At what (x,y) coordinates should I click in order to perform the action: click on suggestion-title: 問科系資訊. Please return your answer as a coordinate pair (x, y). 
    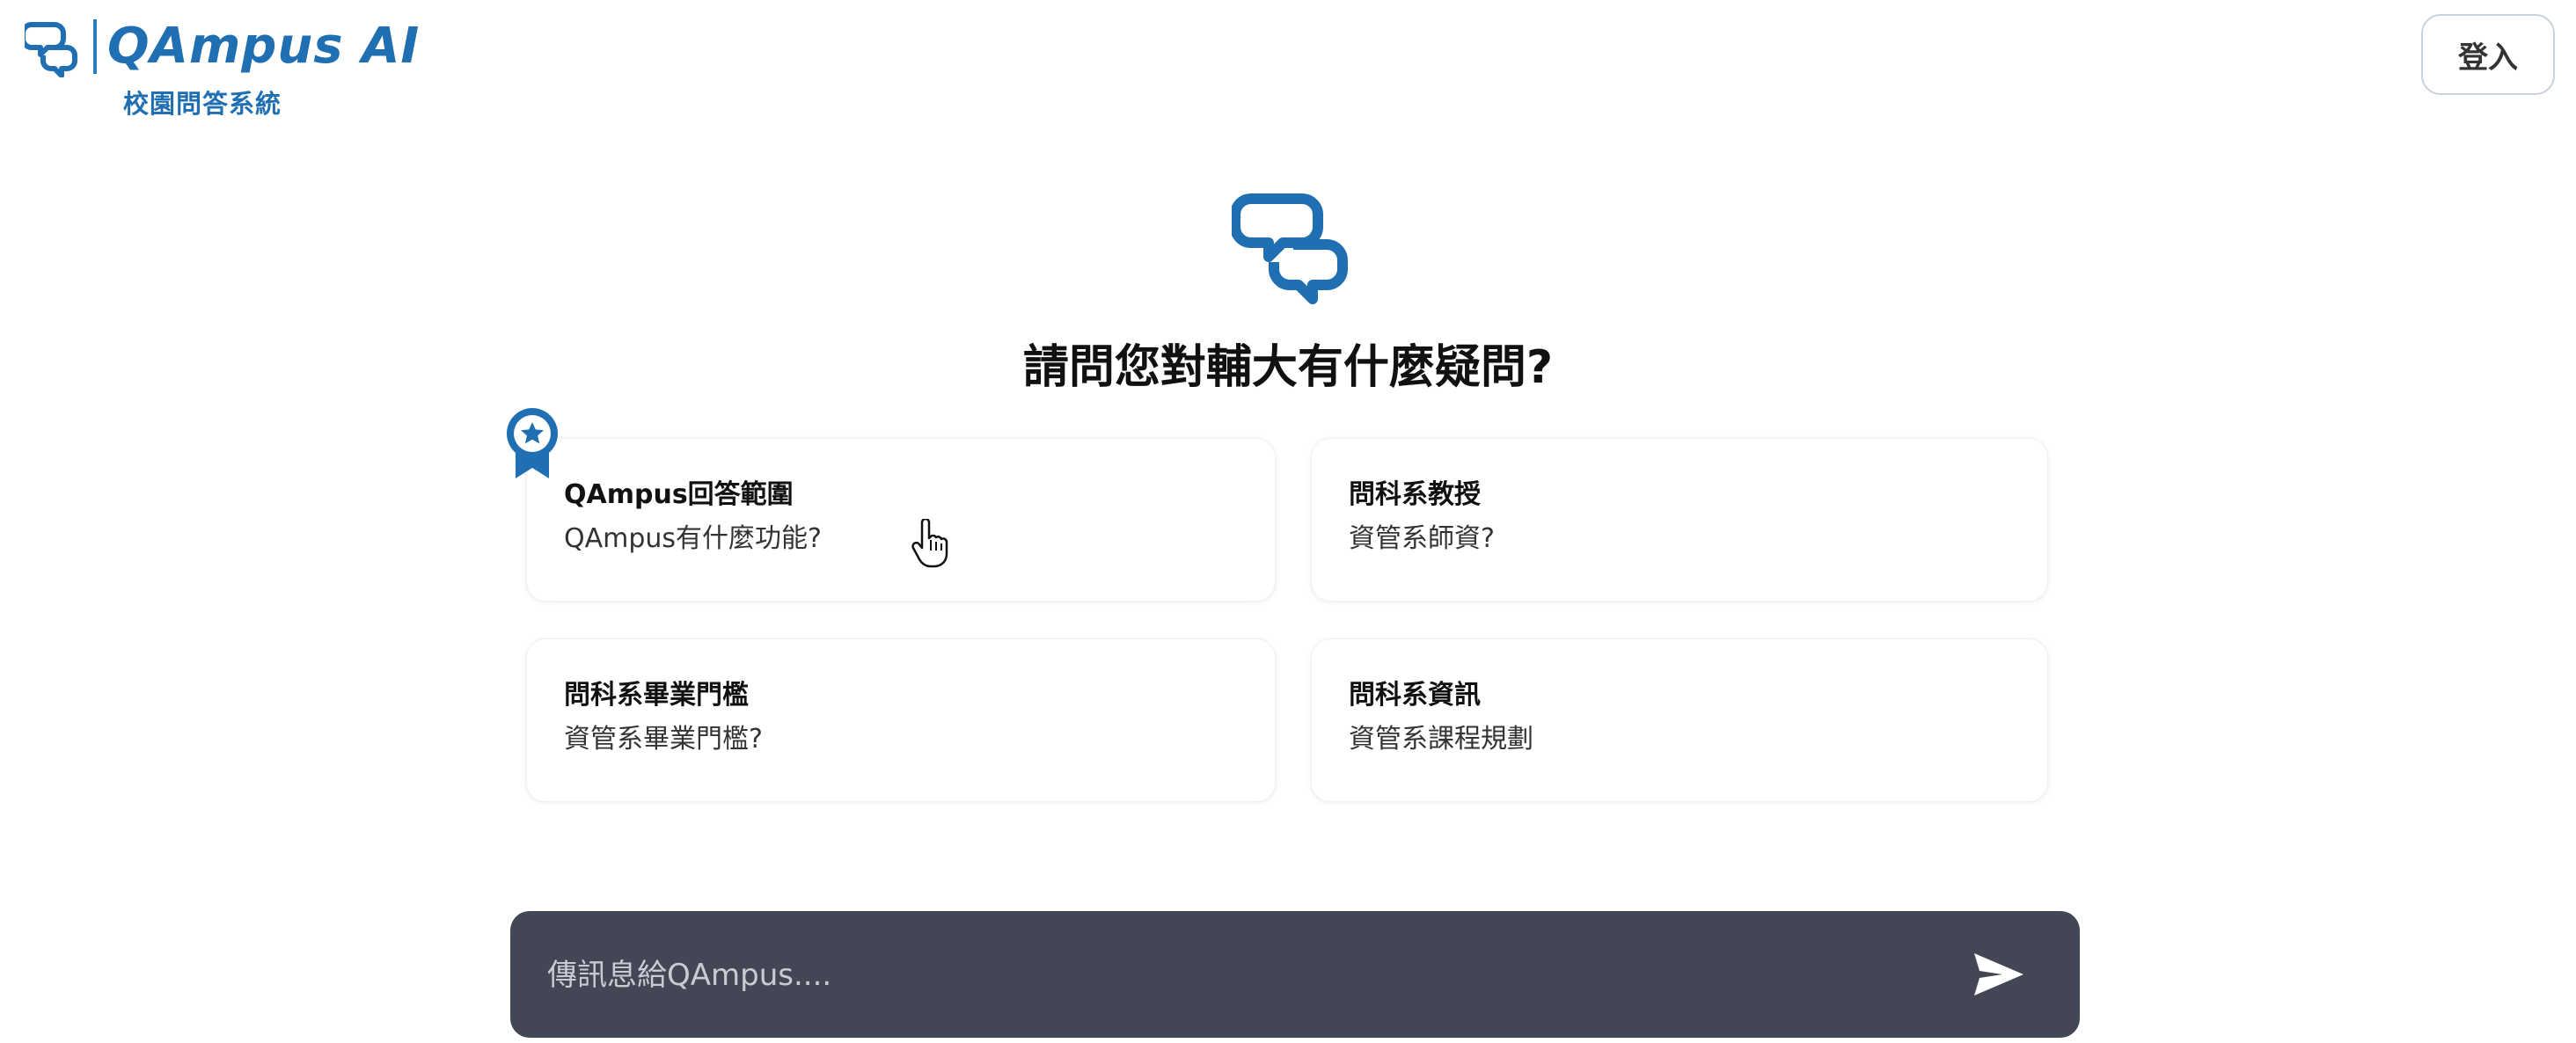
    Looking at the image, I should click on (1415, 696).